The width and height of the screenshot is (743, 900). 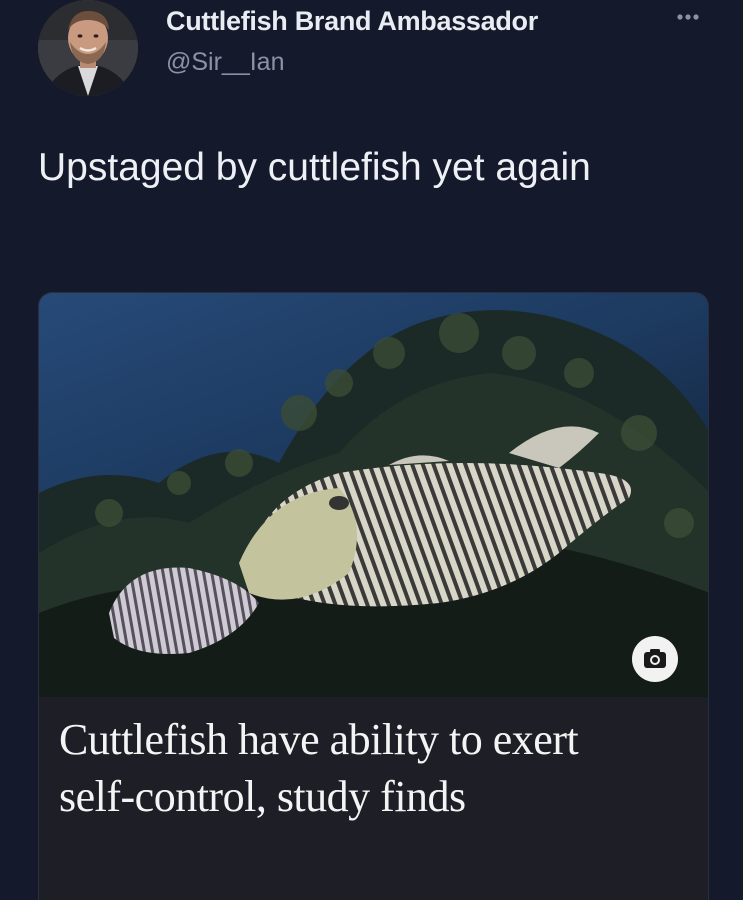 I want to click on camera-button, so click(x=655, y=659).